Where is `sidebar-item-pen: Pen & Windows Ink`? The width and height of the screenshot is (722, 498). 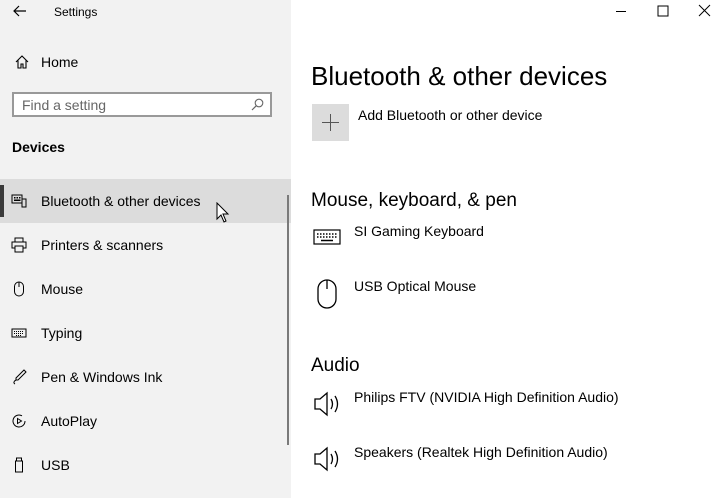
sidebar-item-pen: Pen & Windows Ink is located at coordinates (145, 377).